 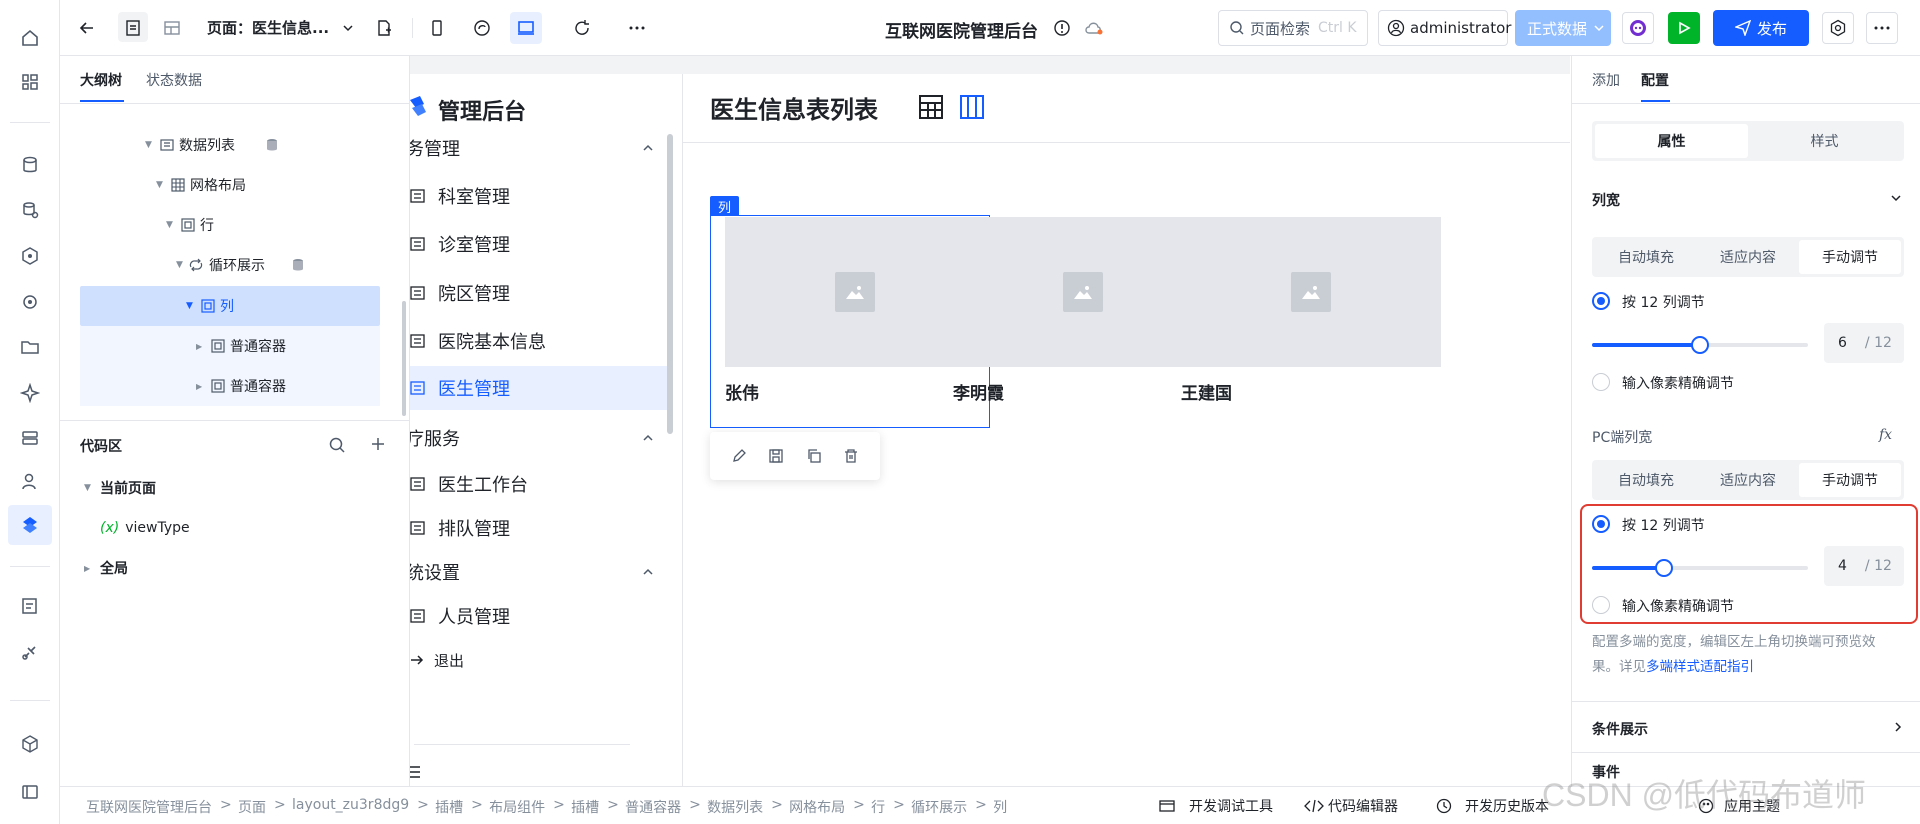 I want to click on caret-right-icon: ▶, so click(x=90, y=568).